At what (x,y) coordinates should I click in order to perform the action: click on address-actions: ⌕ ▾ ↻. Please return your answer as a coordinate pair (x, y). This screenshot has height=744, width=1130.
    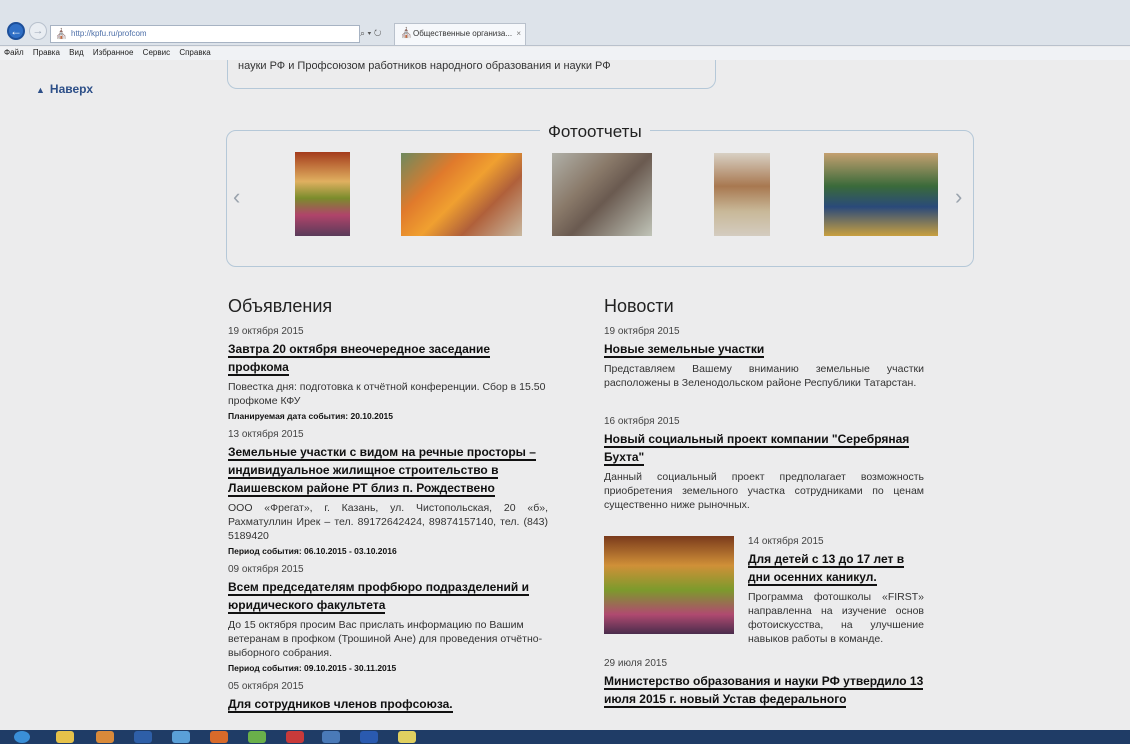
    Looking at the image, I should click on (375, 34).